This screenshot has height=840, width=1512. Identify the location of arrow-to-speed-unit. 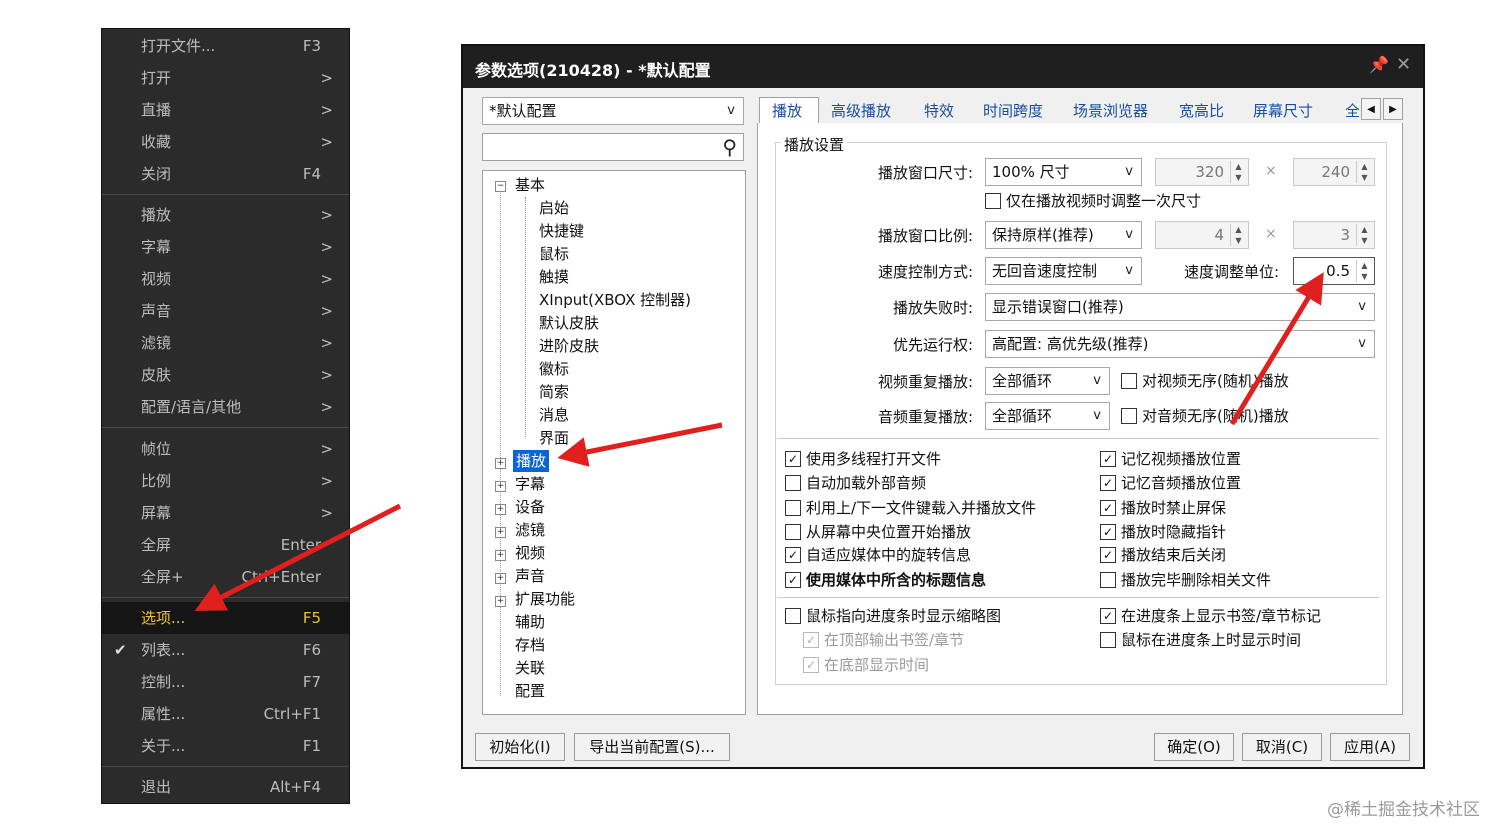
(1276, 349).